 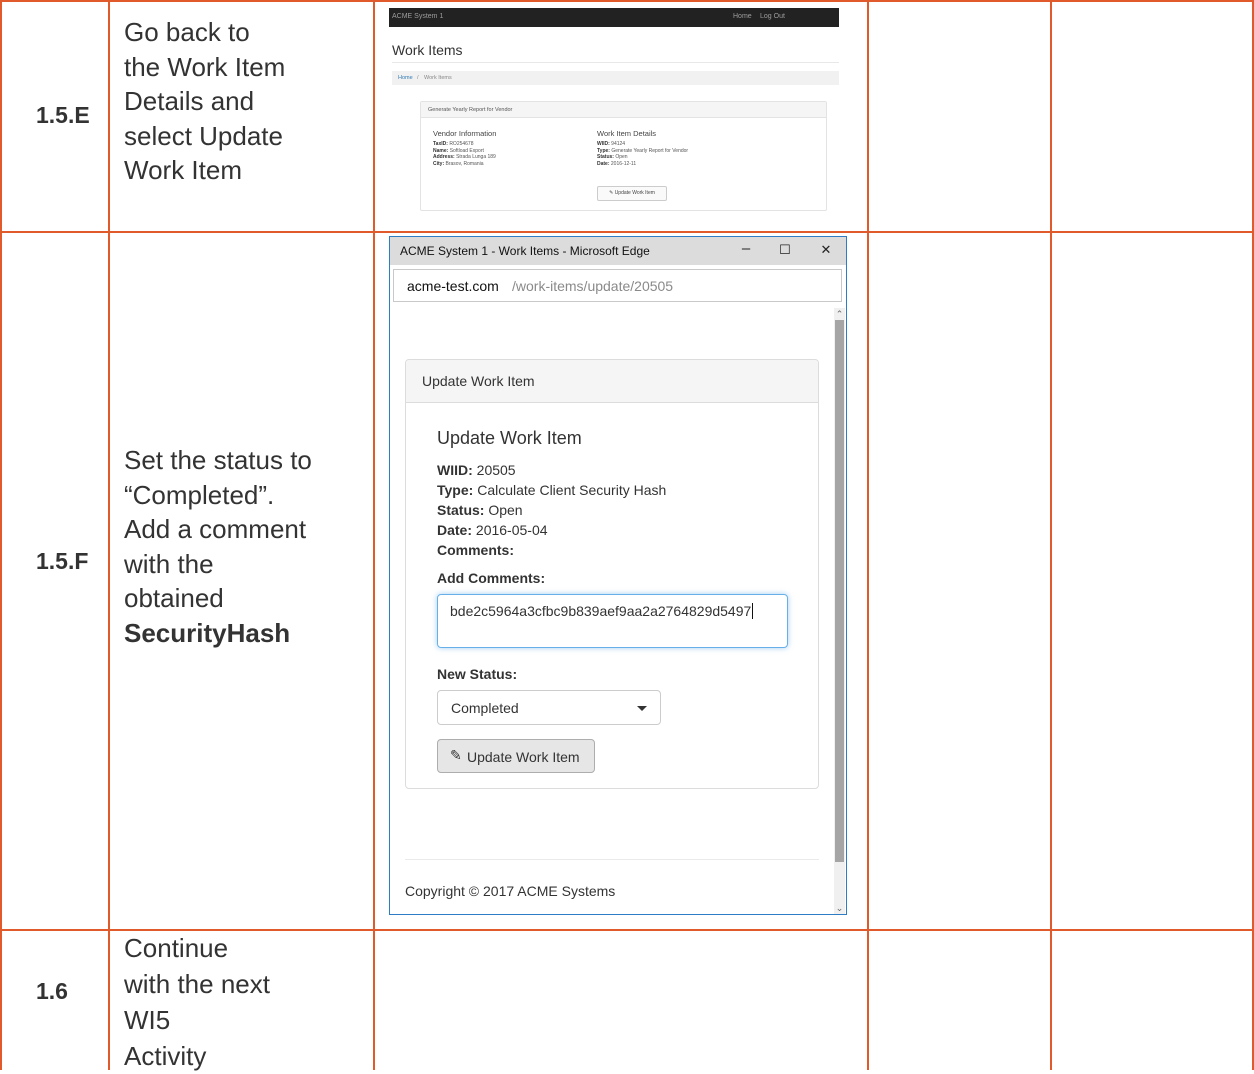 What do you see at coordinates (485, 708) in the screenshot?
I see `selected-status: Completed` at bounding box center [485, 708].